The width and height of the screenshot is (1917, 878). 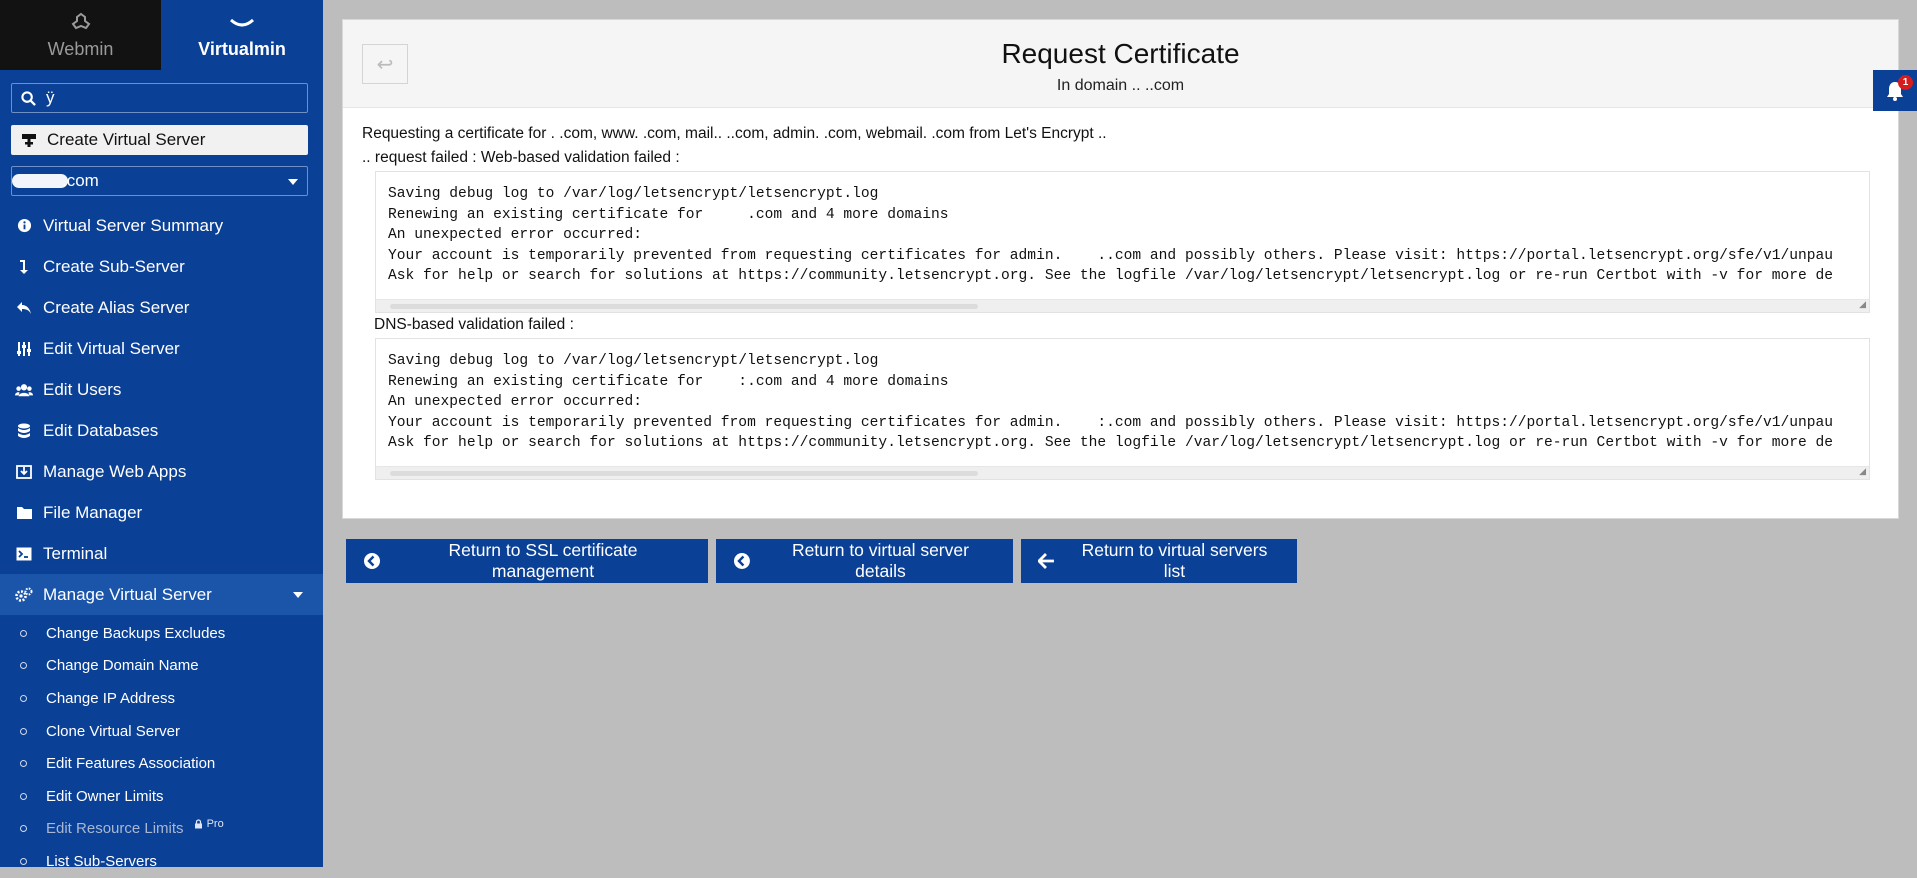 I want to click on submenu-item-edit-resource-limits: Edit Resource Limits Pro, so click(x=161, y=829).